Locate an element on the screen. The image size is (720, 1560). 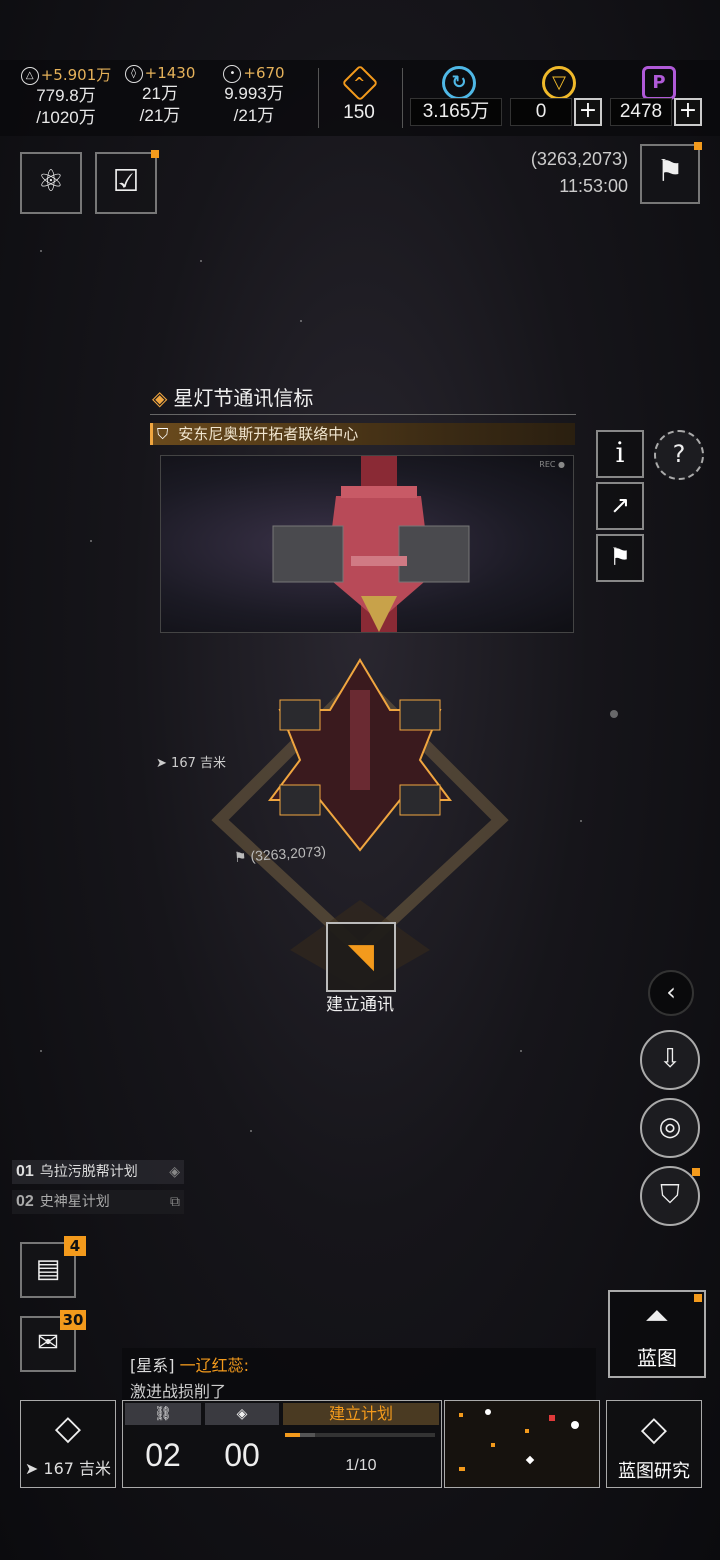
establish-comm-label: 建立通讯 is located at coordinates (360, 1005).